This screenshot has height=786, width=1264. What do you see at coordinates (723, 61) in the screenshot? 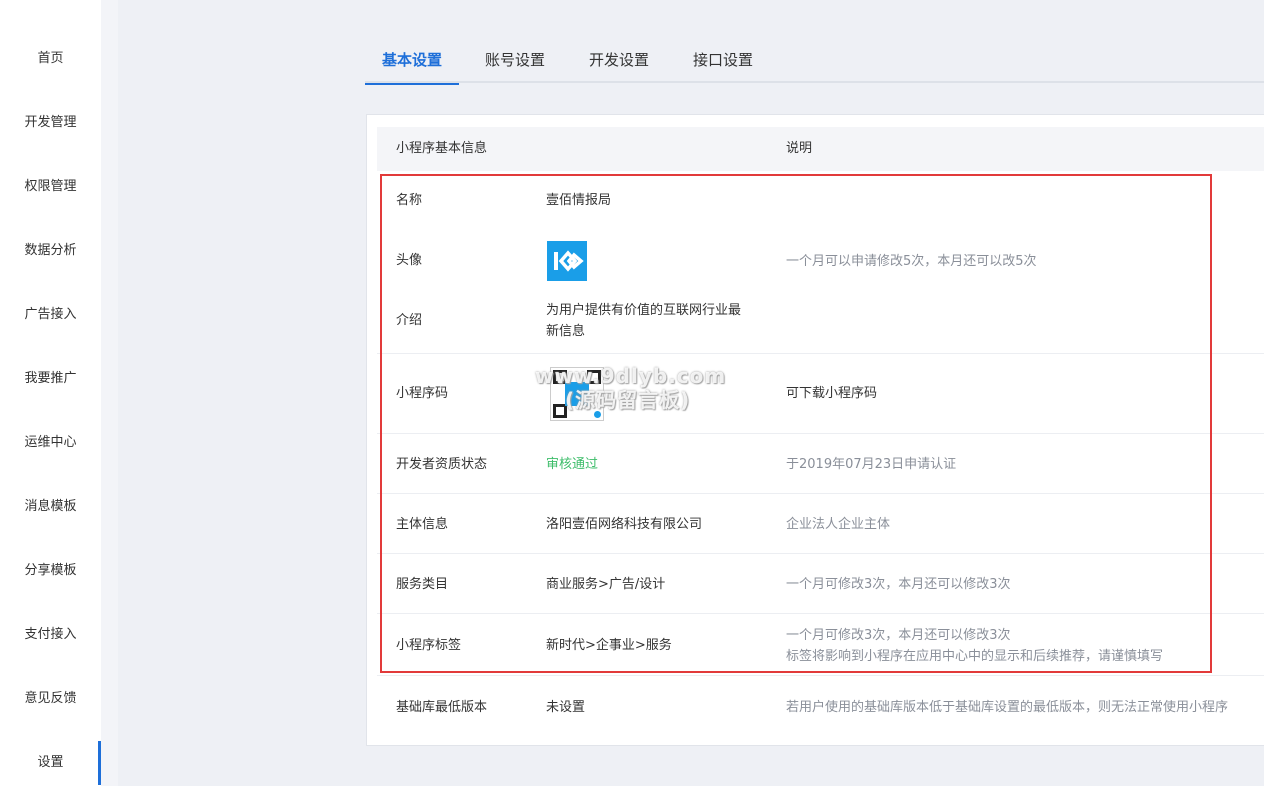
I see `tab-api-settings: 接口设置` at bounding box center [723, 61].